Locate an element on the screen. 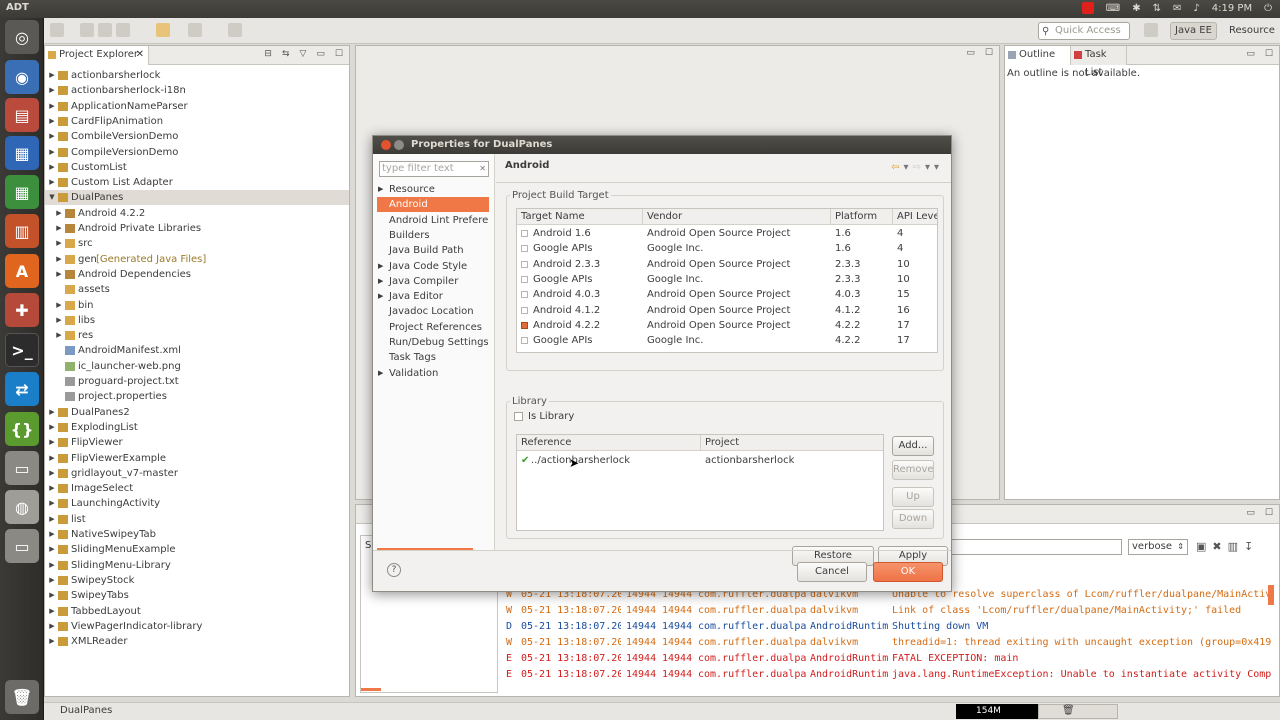 This screenshot has height=720, width=1280. view-menu-icon: ▽ is located at coordinates (302, 54).